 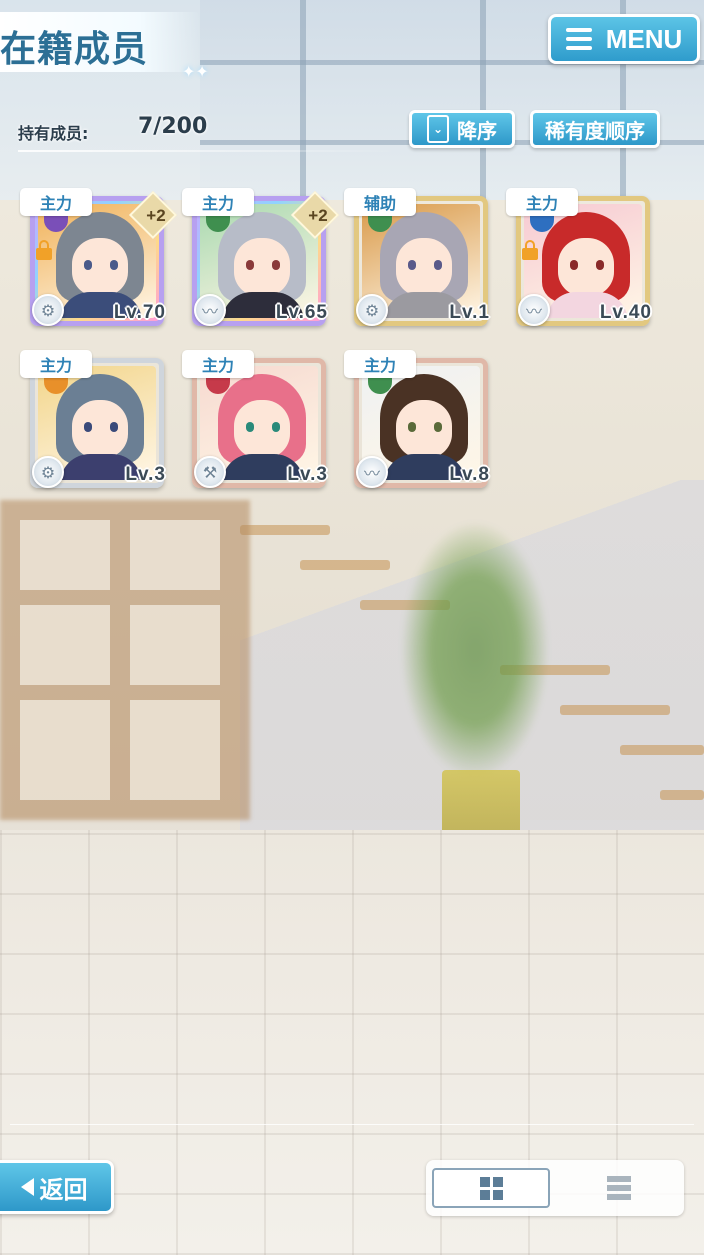 What do you see at coordinates (579, 262) in the screenshot?
I see `member-card: 主力 〰 Lv.40` at bounding box center [579, 262].